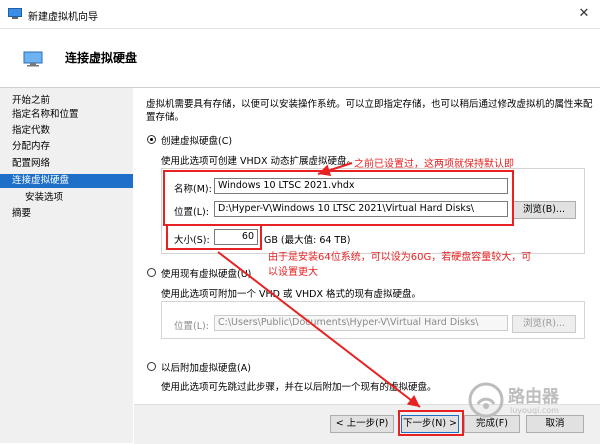 This screenshot has height=444, width=600. What do you see at coordinates (259, 161) in the screenshot?
I see `create-vhd-description: 使用此选项可创建 VHDX 动态扩展虚拟硬盘。` at bounding box center [259, 161].